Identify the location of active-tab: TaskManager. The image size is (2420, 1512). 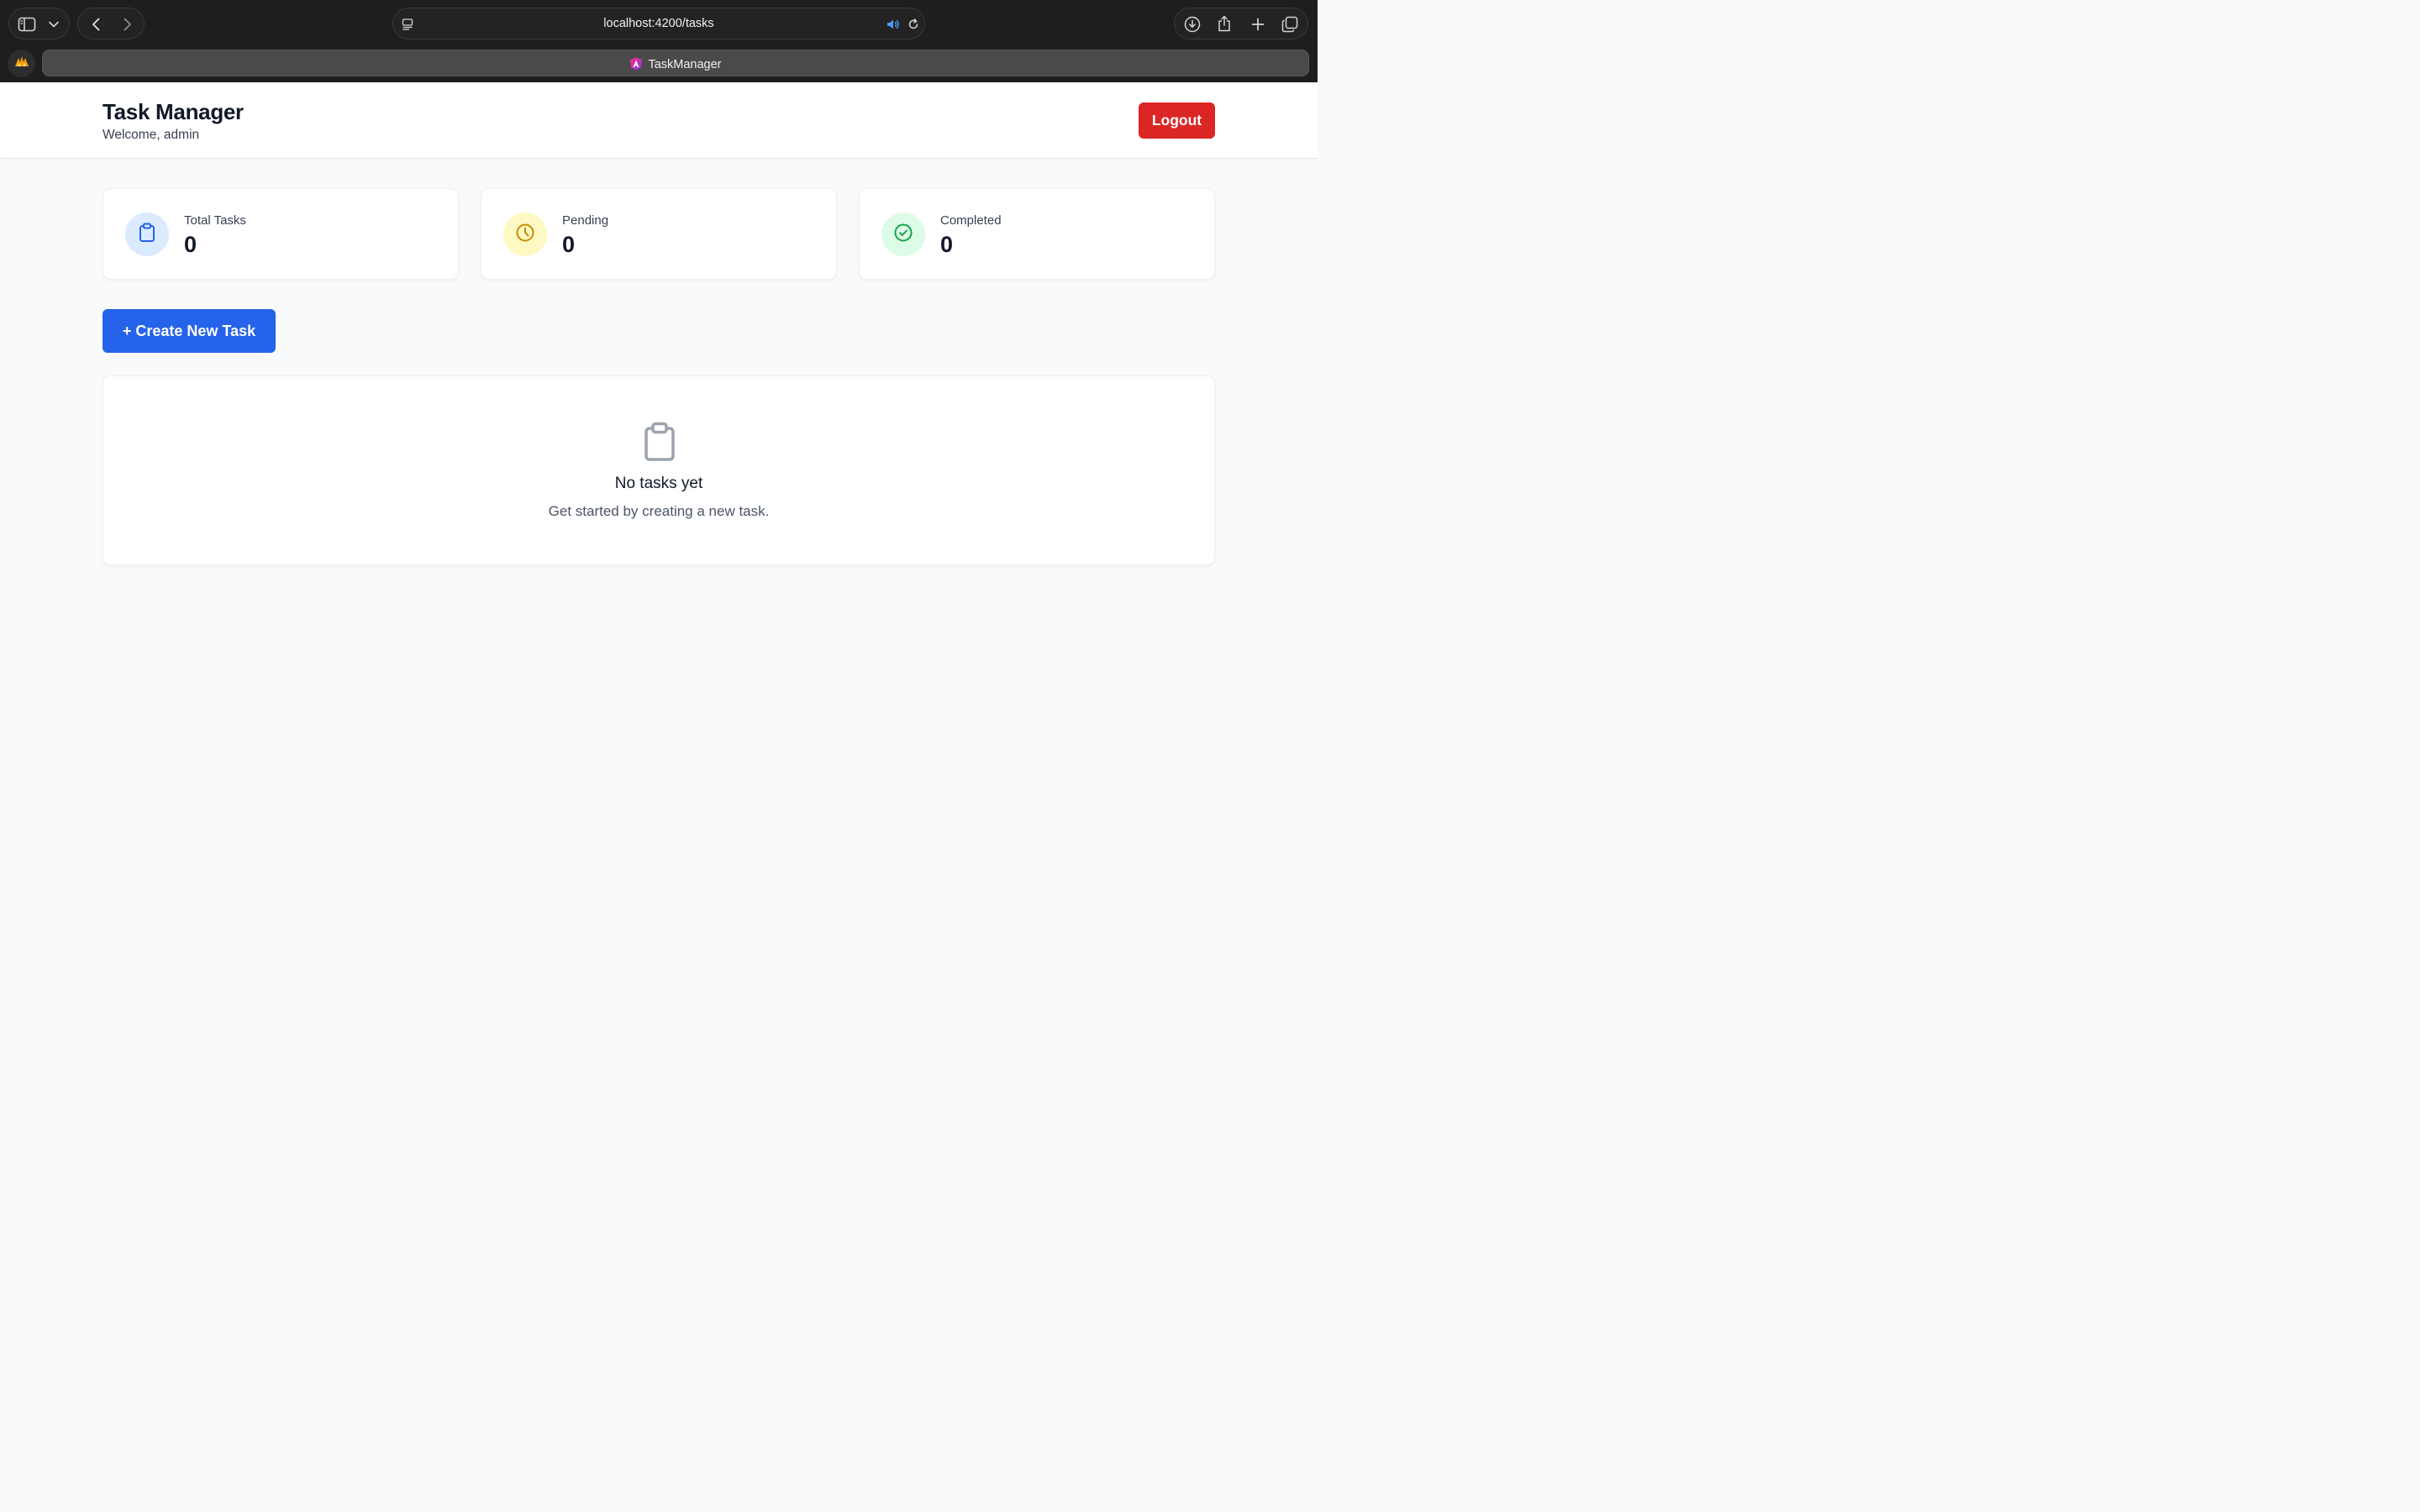
(675, 63).